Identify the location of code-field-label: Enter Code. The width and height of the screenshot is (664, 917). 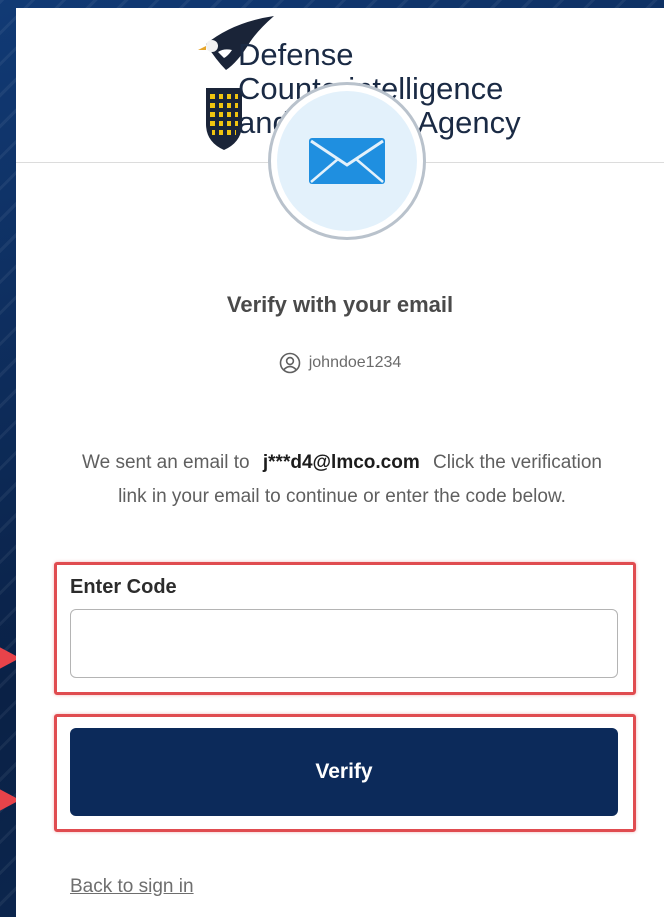
(123, 587).